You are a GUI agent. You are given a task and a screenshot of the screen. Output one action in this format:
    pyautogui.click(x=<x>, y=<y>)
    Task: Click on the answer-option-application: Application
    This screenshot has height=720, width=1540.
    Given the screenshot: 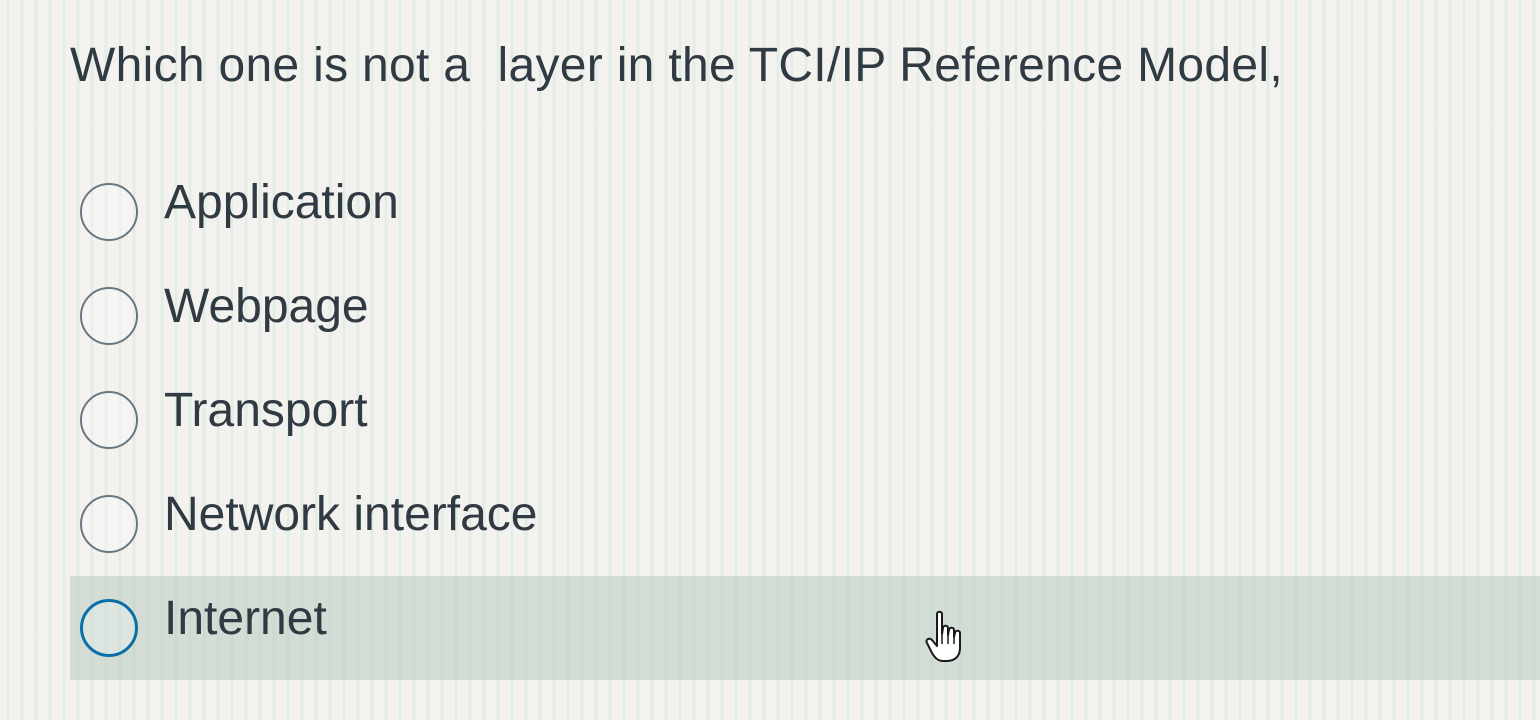 What is the action you would take?
    pyautogui.click(x=805, y=212)
    